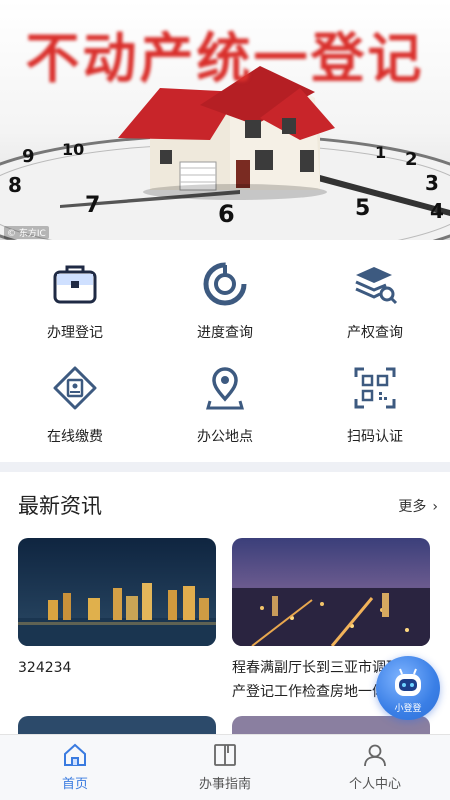 The image size is (450, 800). What do you see at coordinates (225, 58) in the screenshot?
I see `banner-title: 不动产统一登记` at bounding box center [225, 58].